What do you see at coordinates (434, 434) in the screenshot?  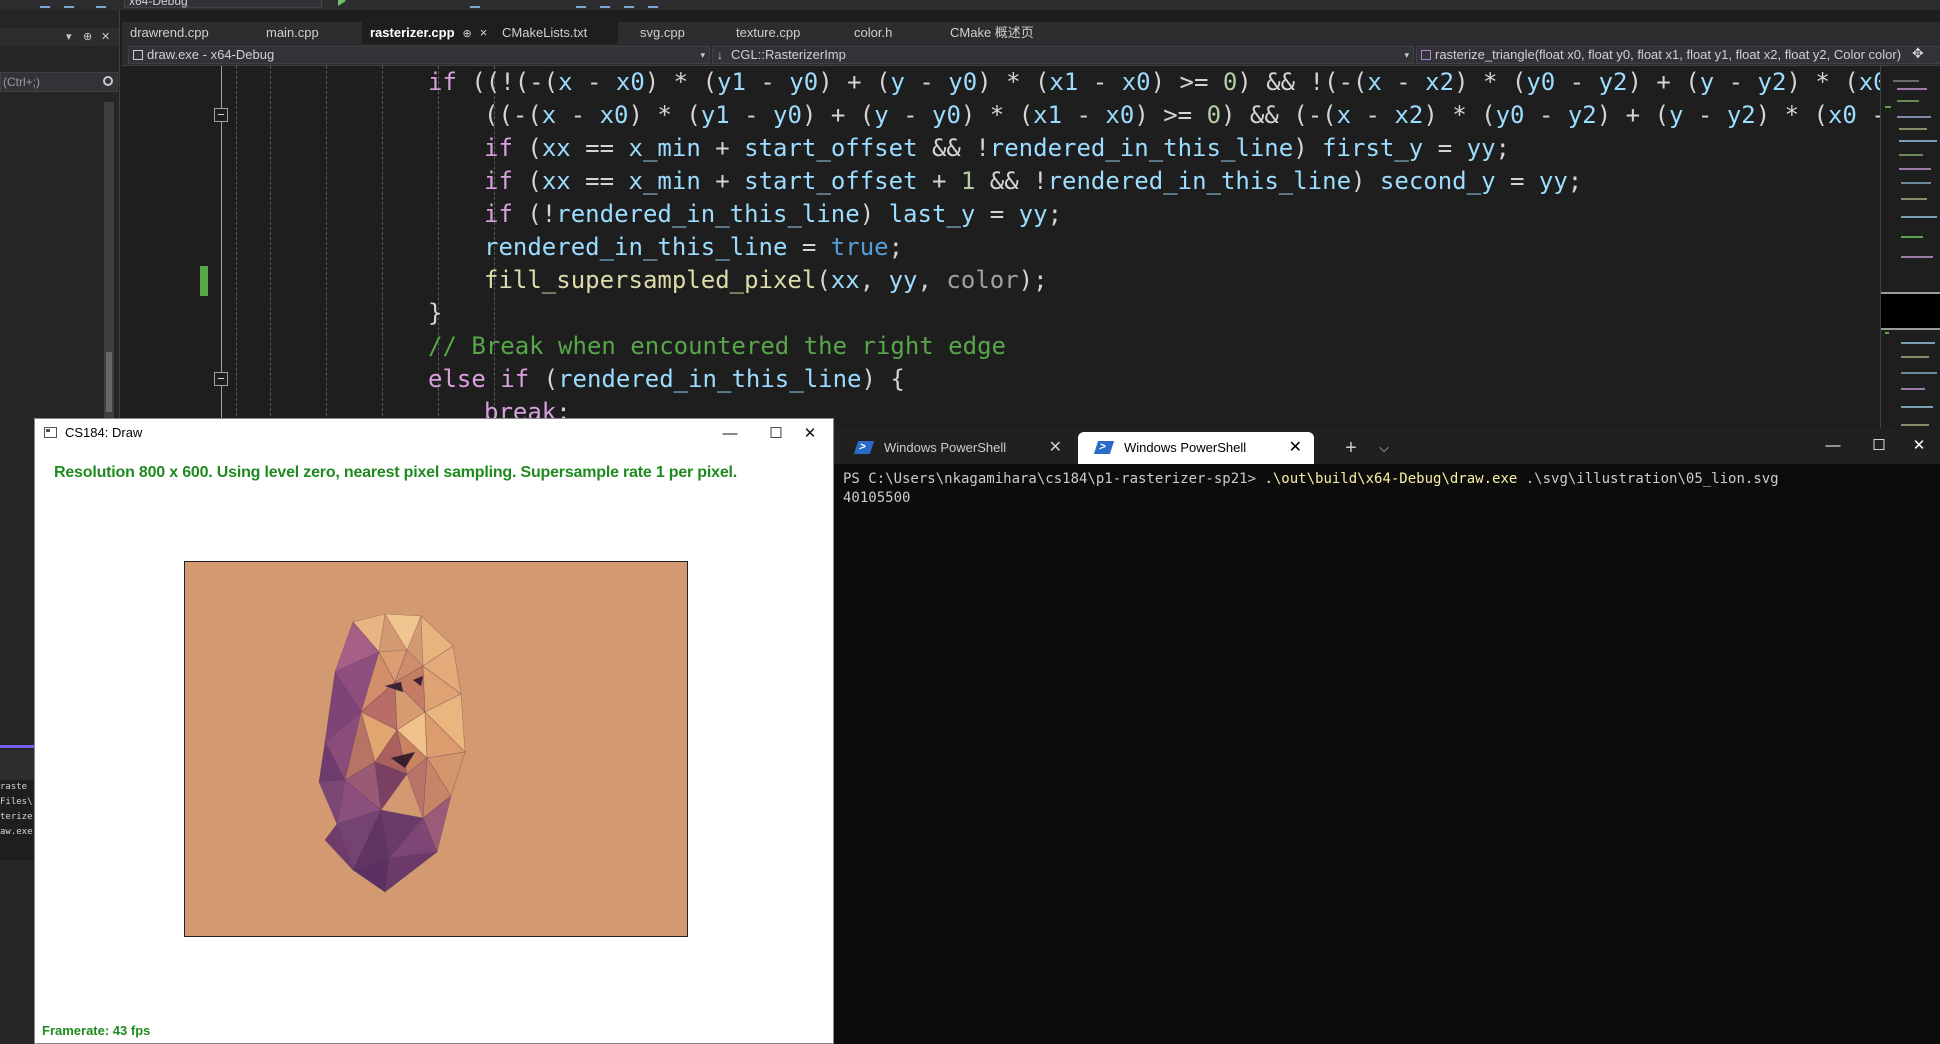 I see `draw-title-bar: CS184: Draw — ☐ ✕` at bounding box center [434, 434].